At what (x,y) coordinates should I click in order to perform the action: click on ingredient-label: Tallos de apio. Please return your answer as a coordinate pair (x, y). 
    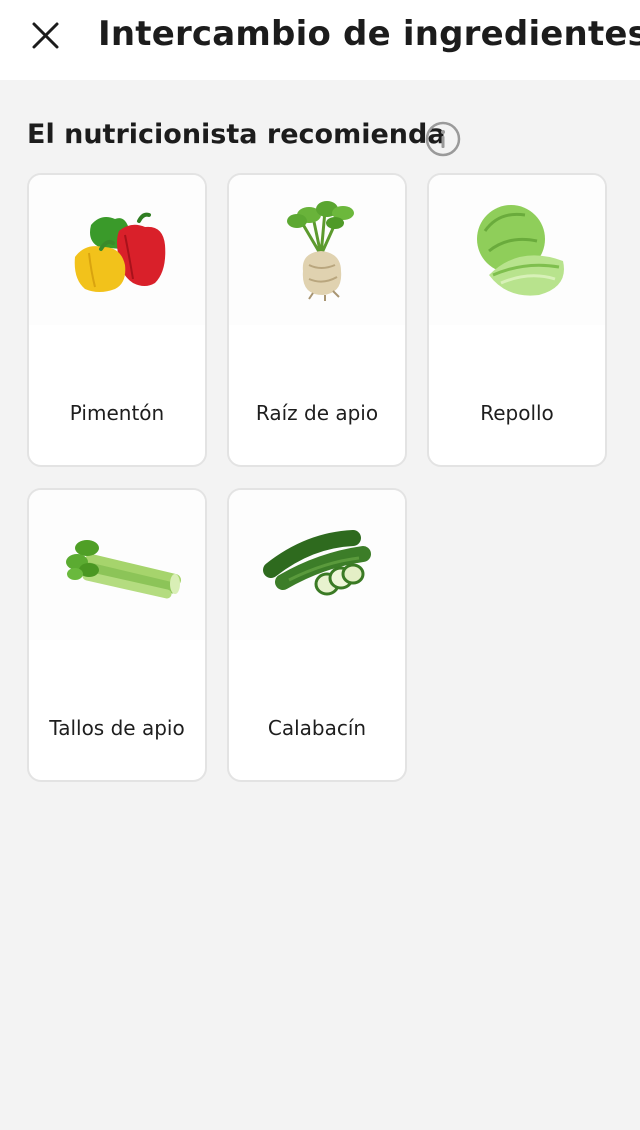
    Looking at the image, I should click on (117, 728).